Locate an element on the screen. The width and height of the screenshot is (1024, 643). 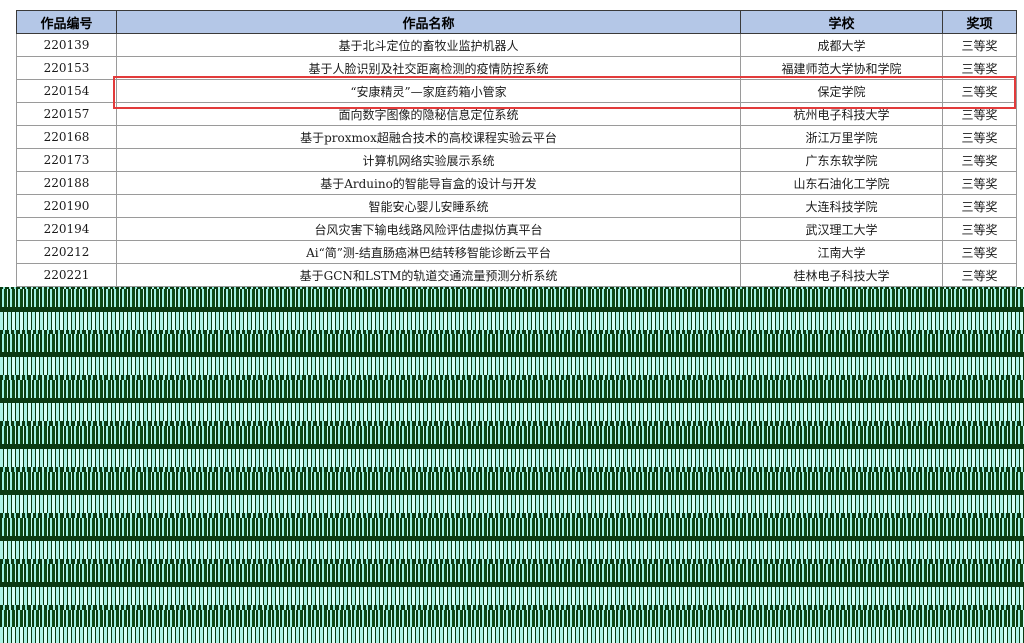
cell-school: 山东石油化工学院 is located at coordinates (841, 183).